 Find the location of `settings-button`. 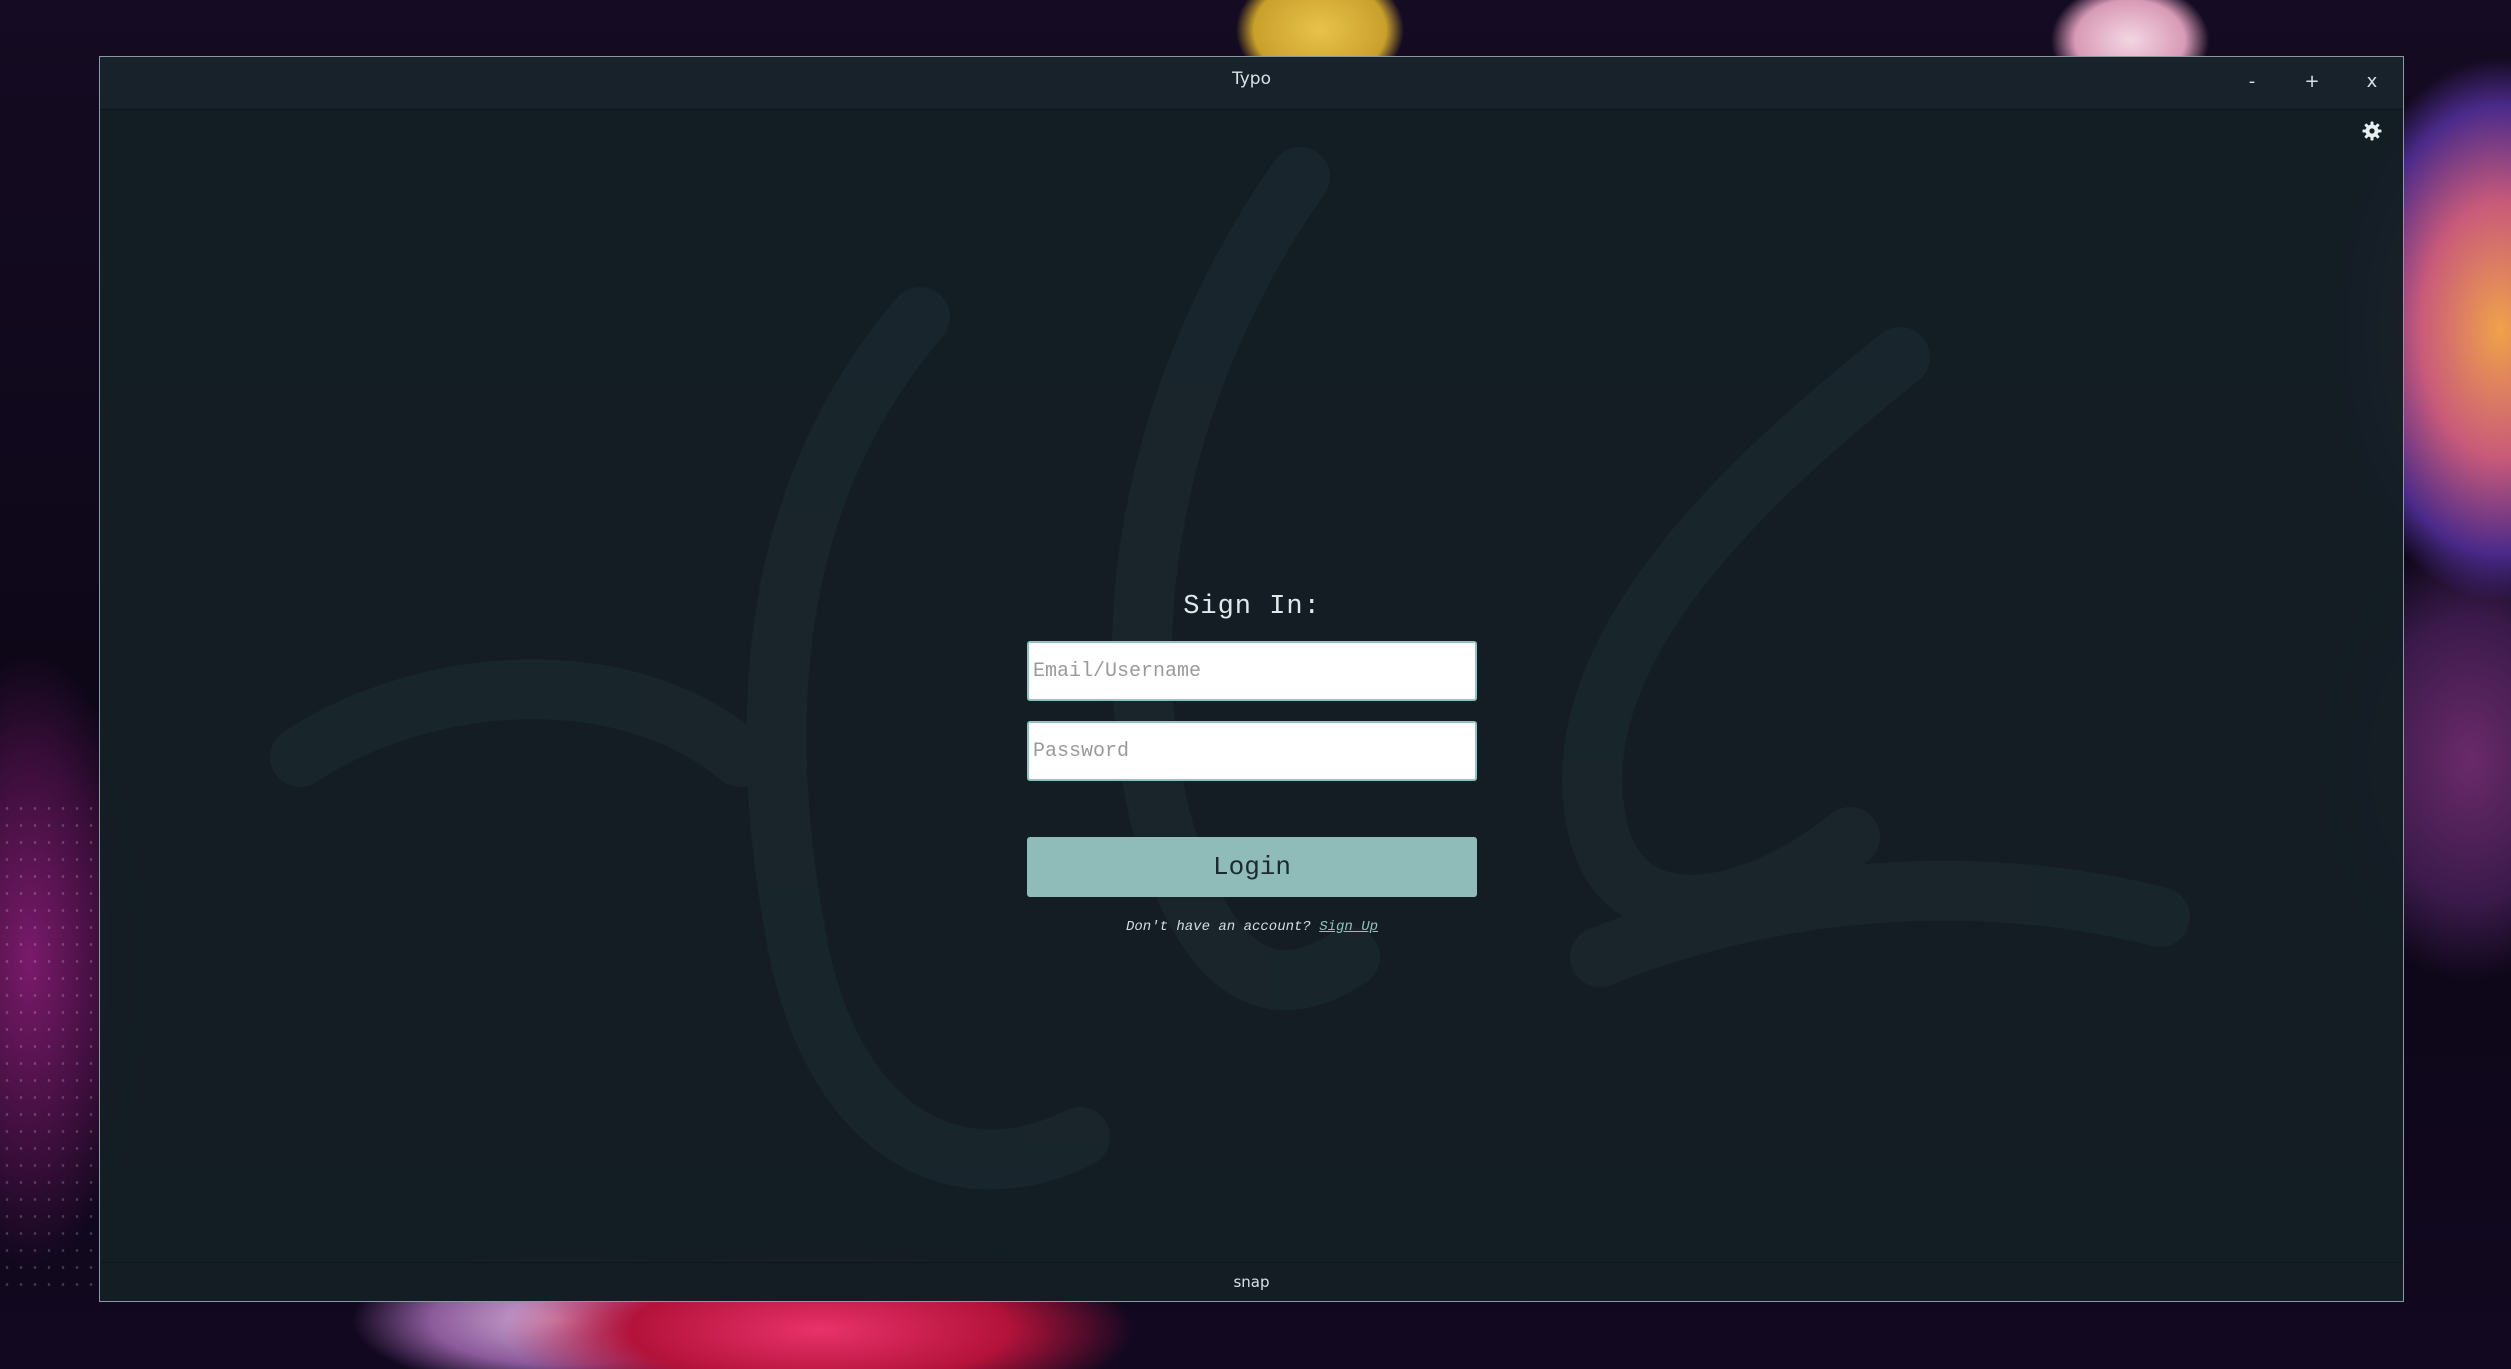

settings-button is located at coordinates (2372, 131).